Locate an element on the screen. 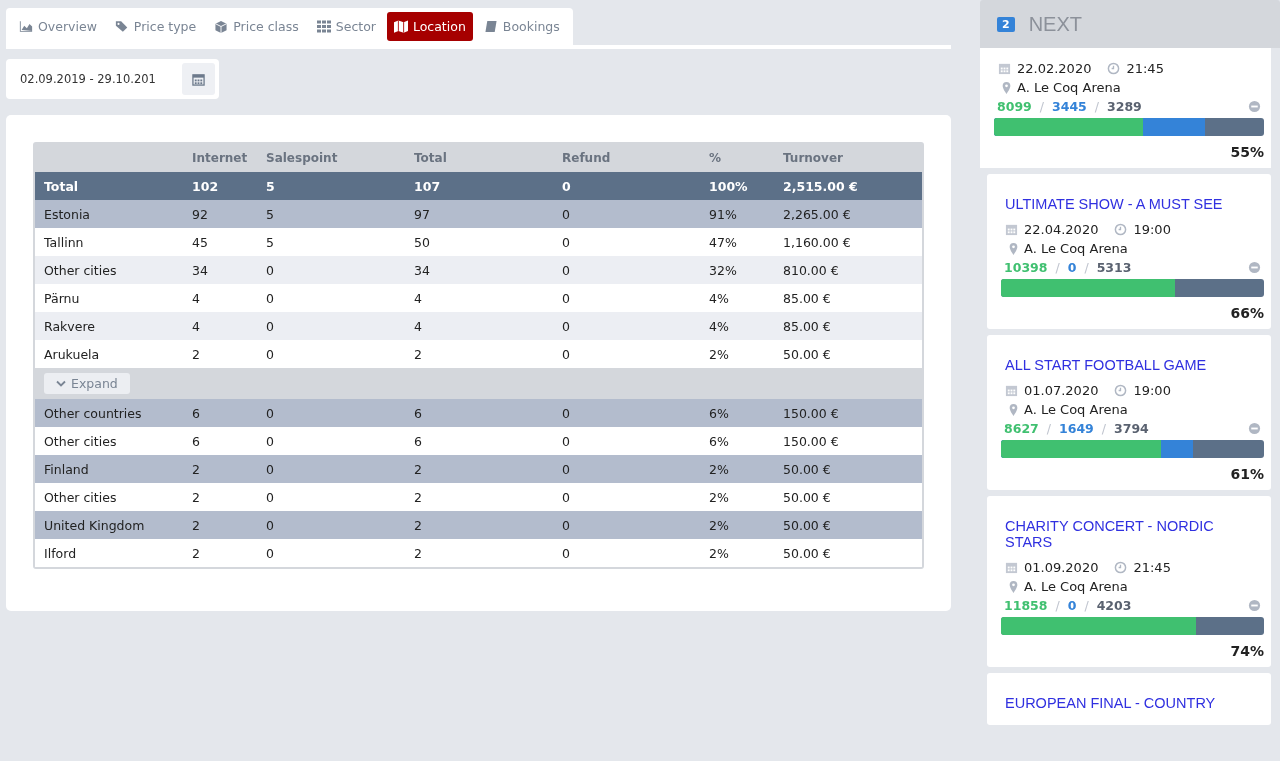 The image size is (1280, 761). clock-icon is located at coordinates (1114, 68).